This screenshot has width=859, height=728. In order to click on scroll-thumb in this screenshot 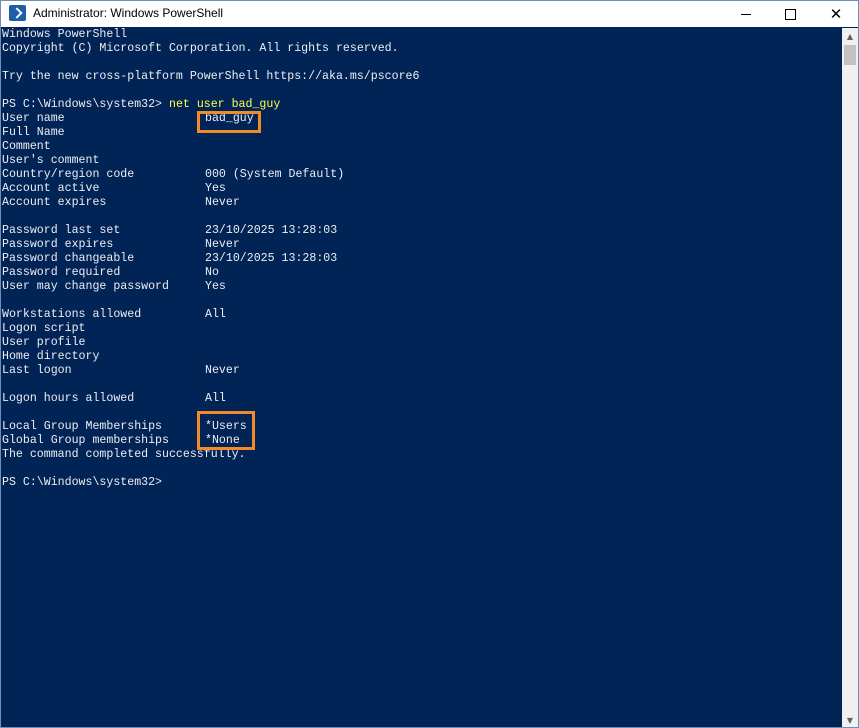, I will do `click(850, 55)`.